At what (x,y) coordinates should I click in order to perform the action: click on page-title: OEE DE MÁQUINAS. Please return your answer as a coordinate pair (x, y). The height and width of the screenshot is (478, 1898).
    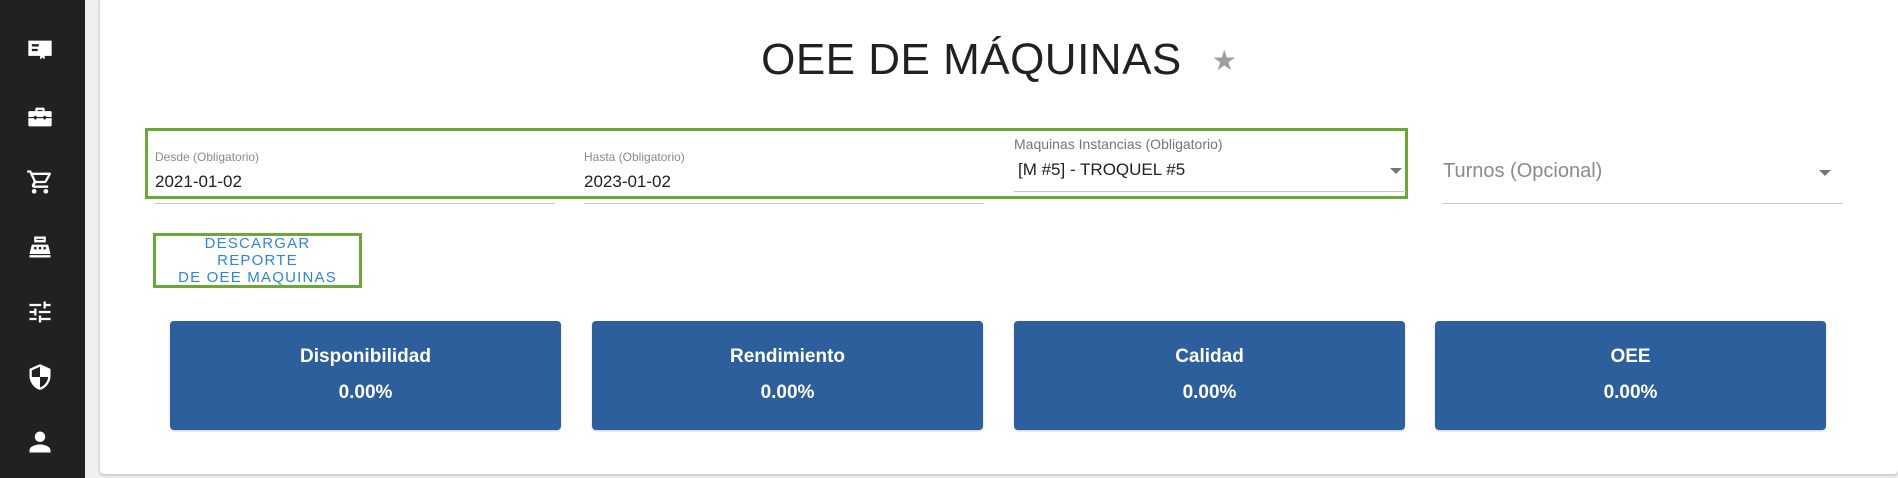
    Looking at the image, I should click on (971, 59).